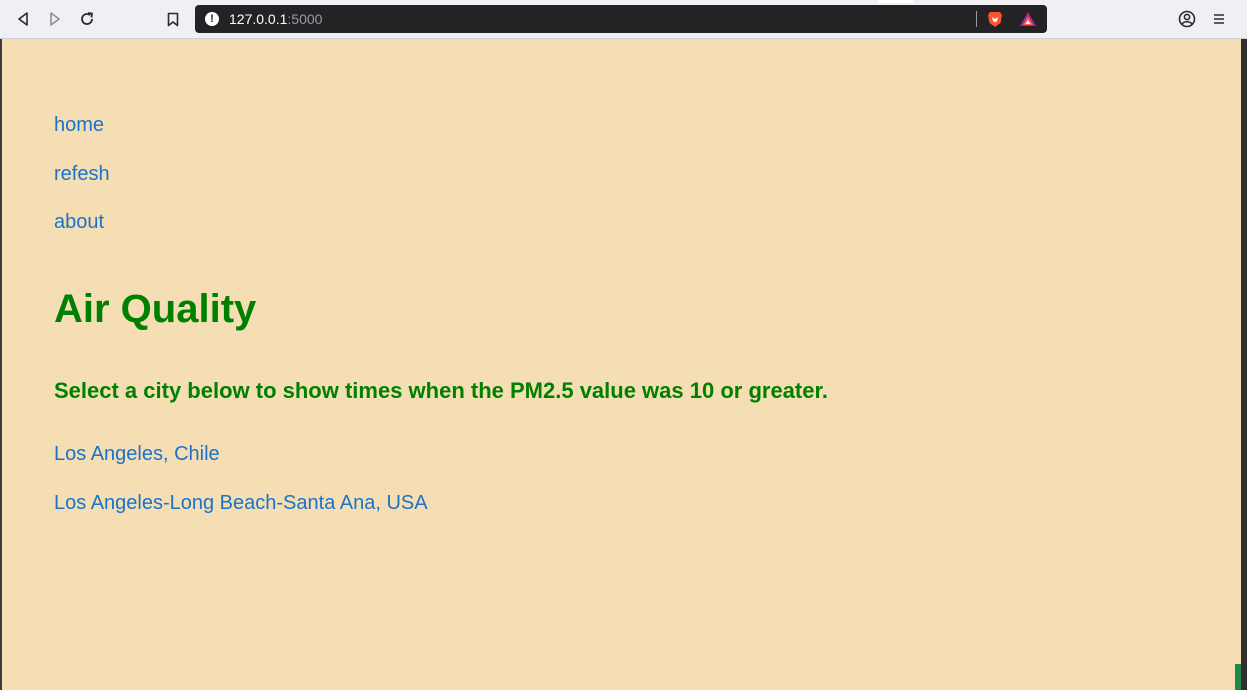 The width and height of the screenshot is (1247, 690). Describe the element at coordinates (305, 19) in the screenshot. I see `url-port: :5000` at that location.